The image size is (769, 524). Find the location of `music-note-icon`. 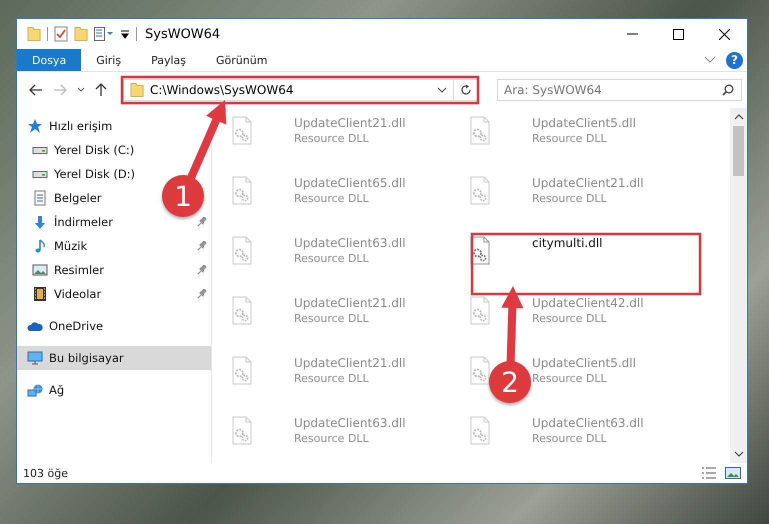

music-note-icon is located at coordinates (40, 246).